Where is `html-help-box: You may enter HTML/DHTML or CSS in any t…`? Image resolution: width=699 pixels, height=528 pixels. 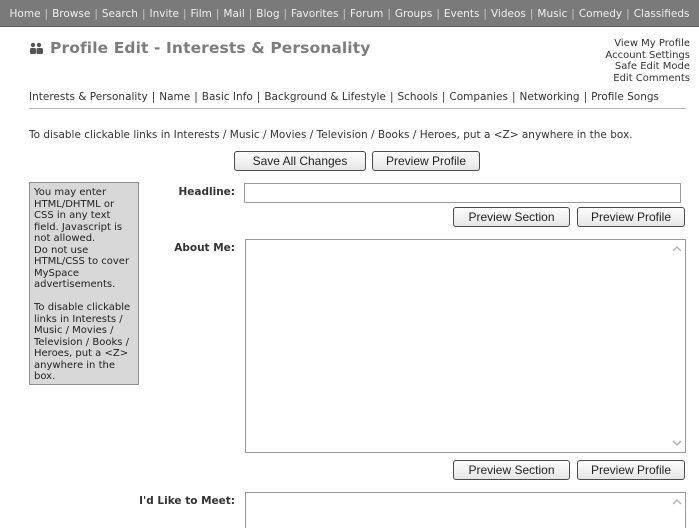 html-help-box: You may enter HTML/DHTML or CSS in any t… is located at coordinates (84, 283).